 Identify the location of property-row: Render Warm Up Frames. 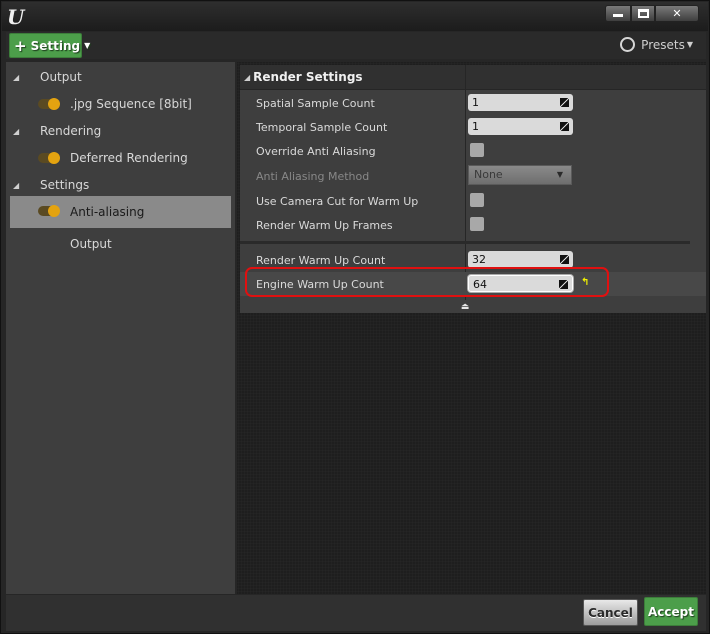
(473, 225).